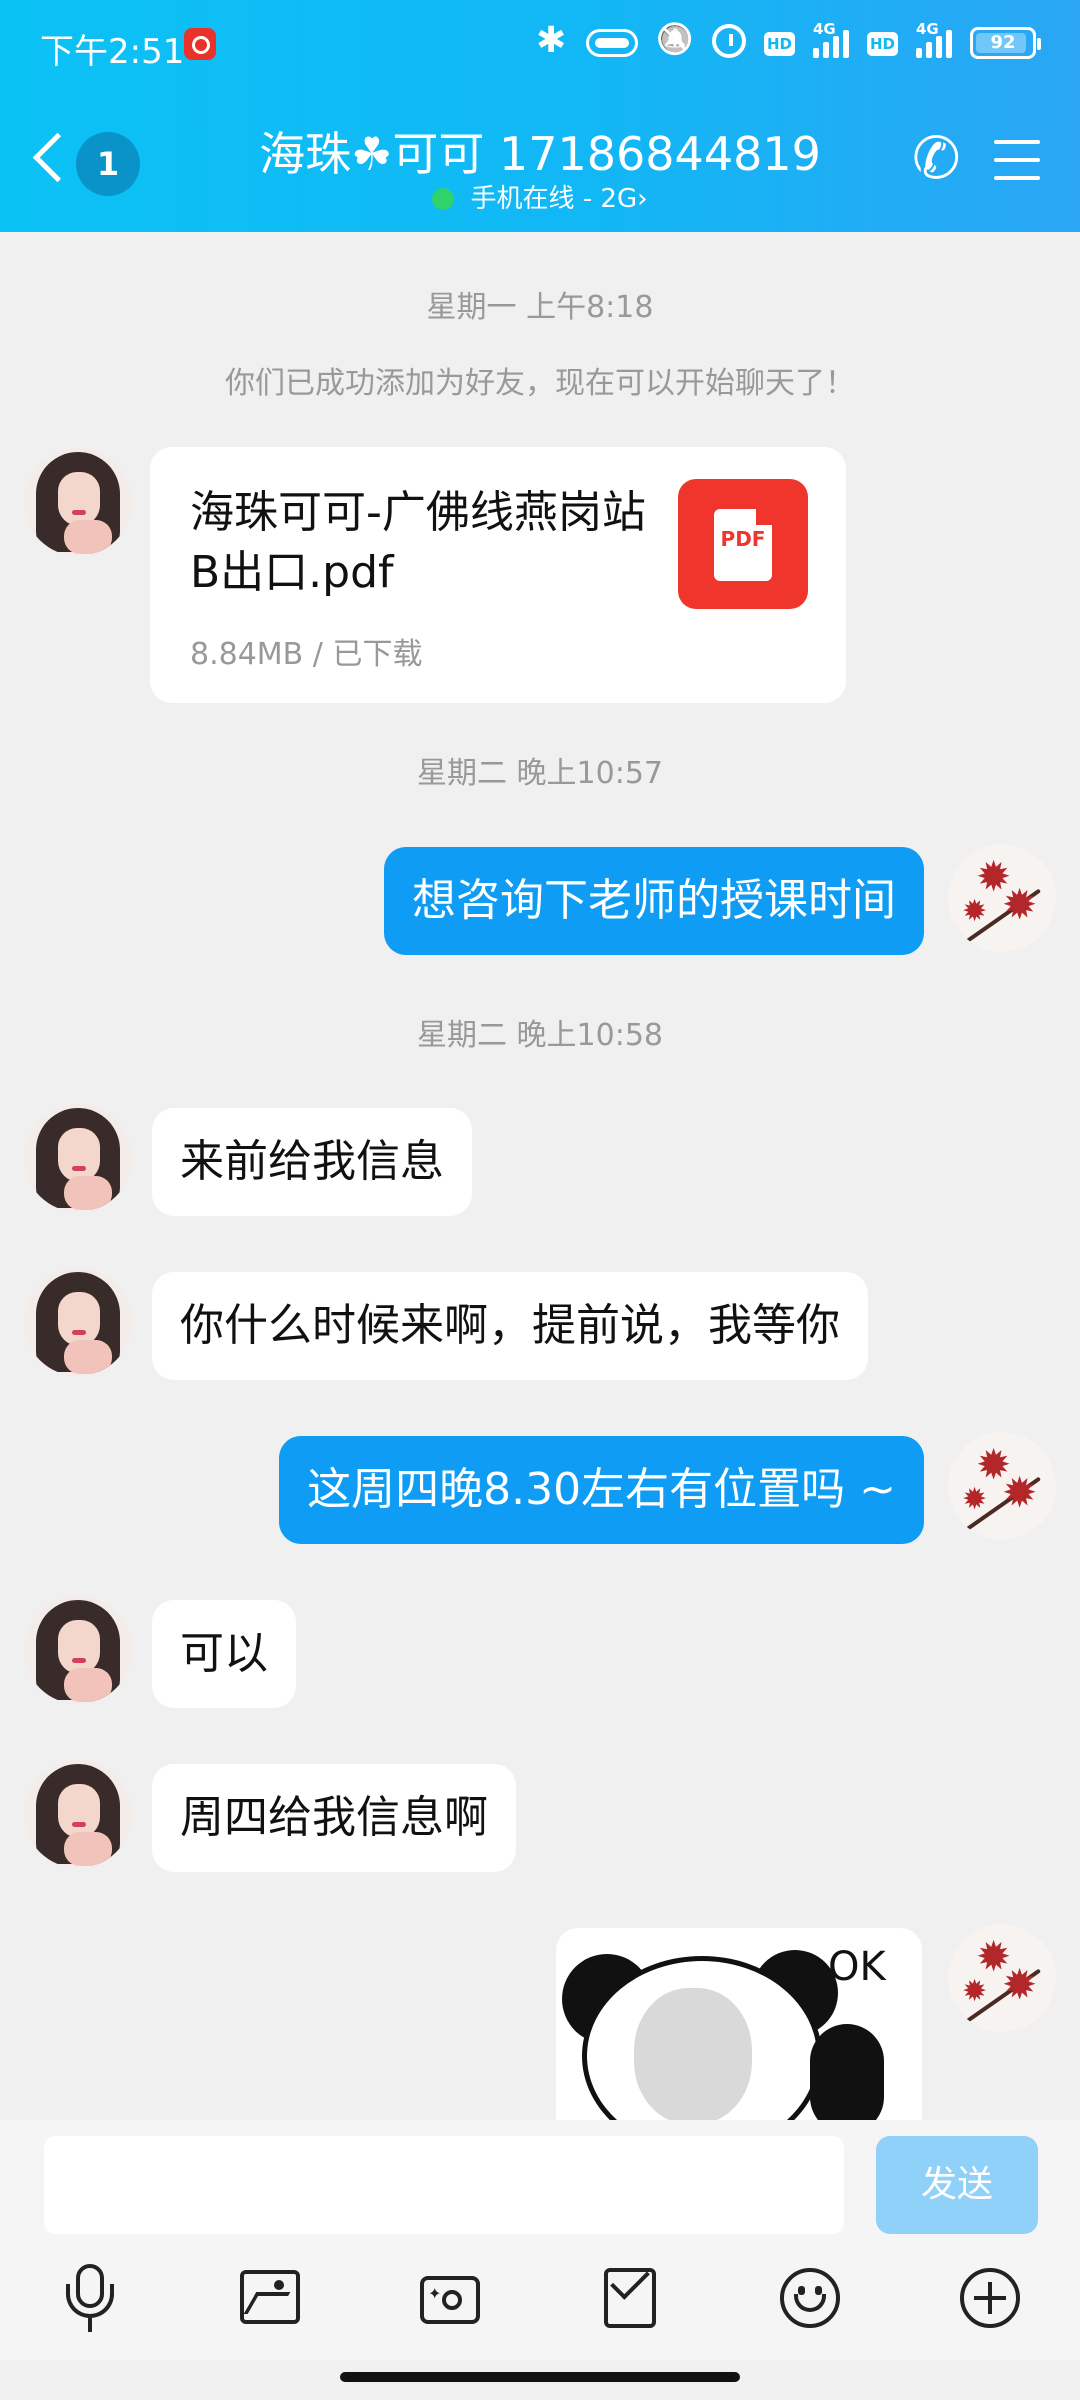  I want to click on panda-face, so click(693, 2054).